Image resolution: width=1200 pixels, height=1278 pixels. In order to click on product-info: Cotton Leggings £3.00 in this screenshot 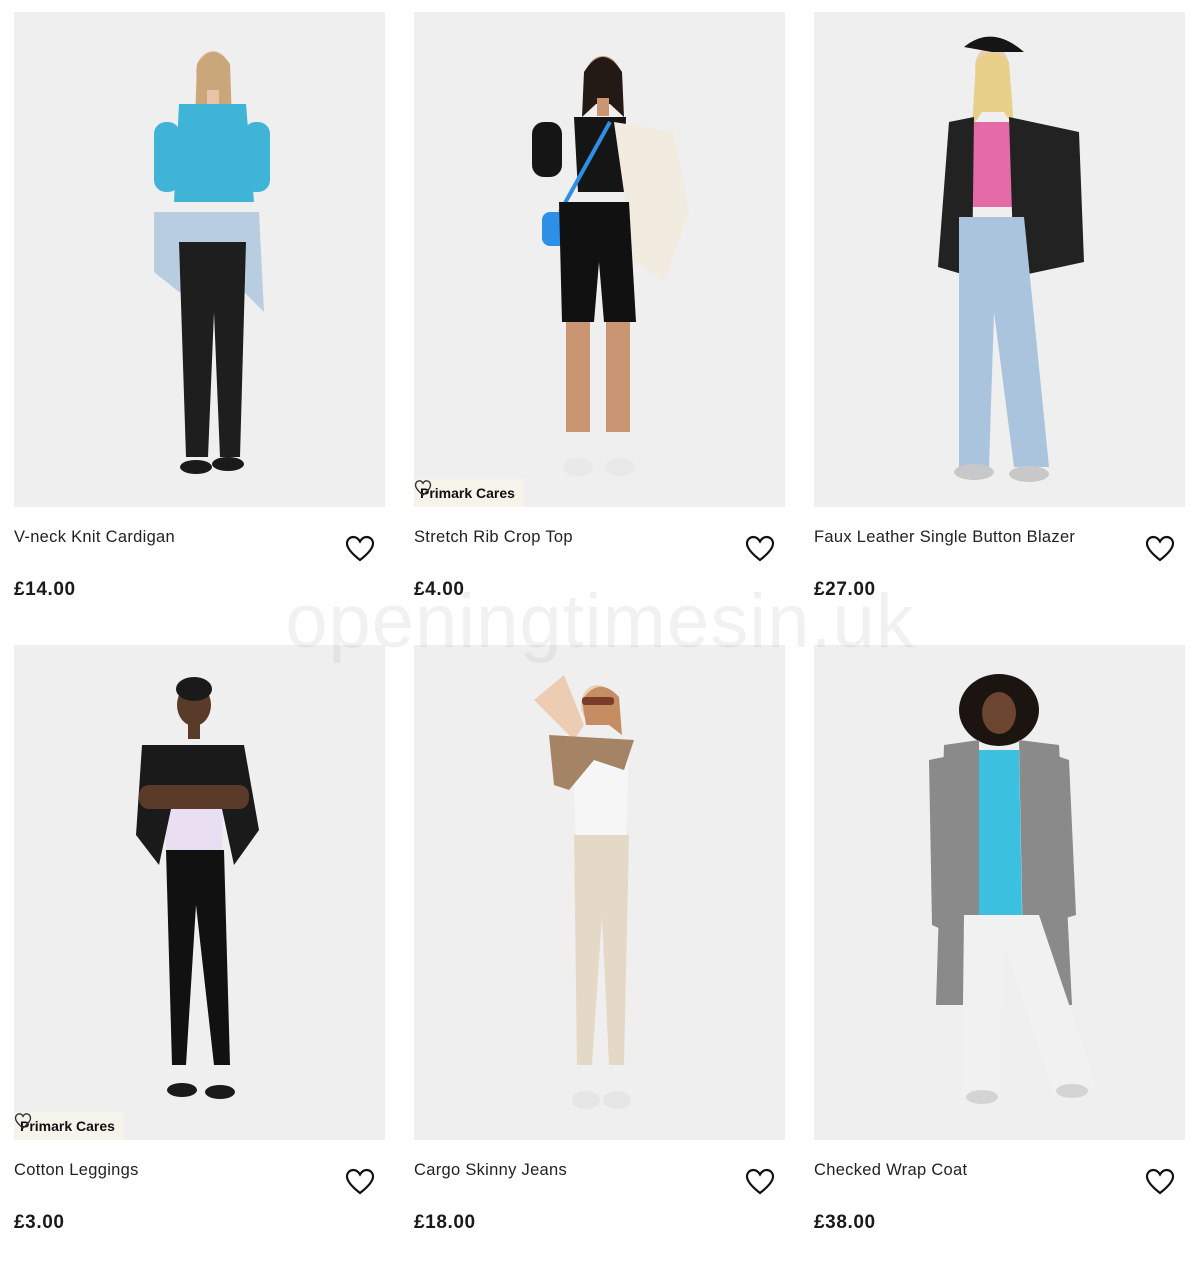, I will do `click(199, 1209)`.